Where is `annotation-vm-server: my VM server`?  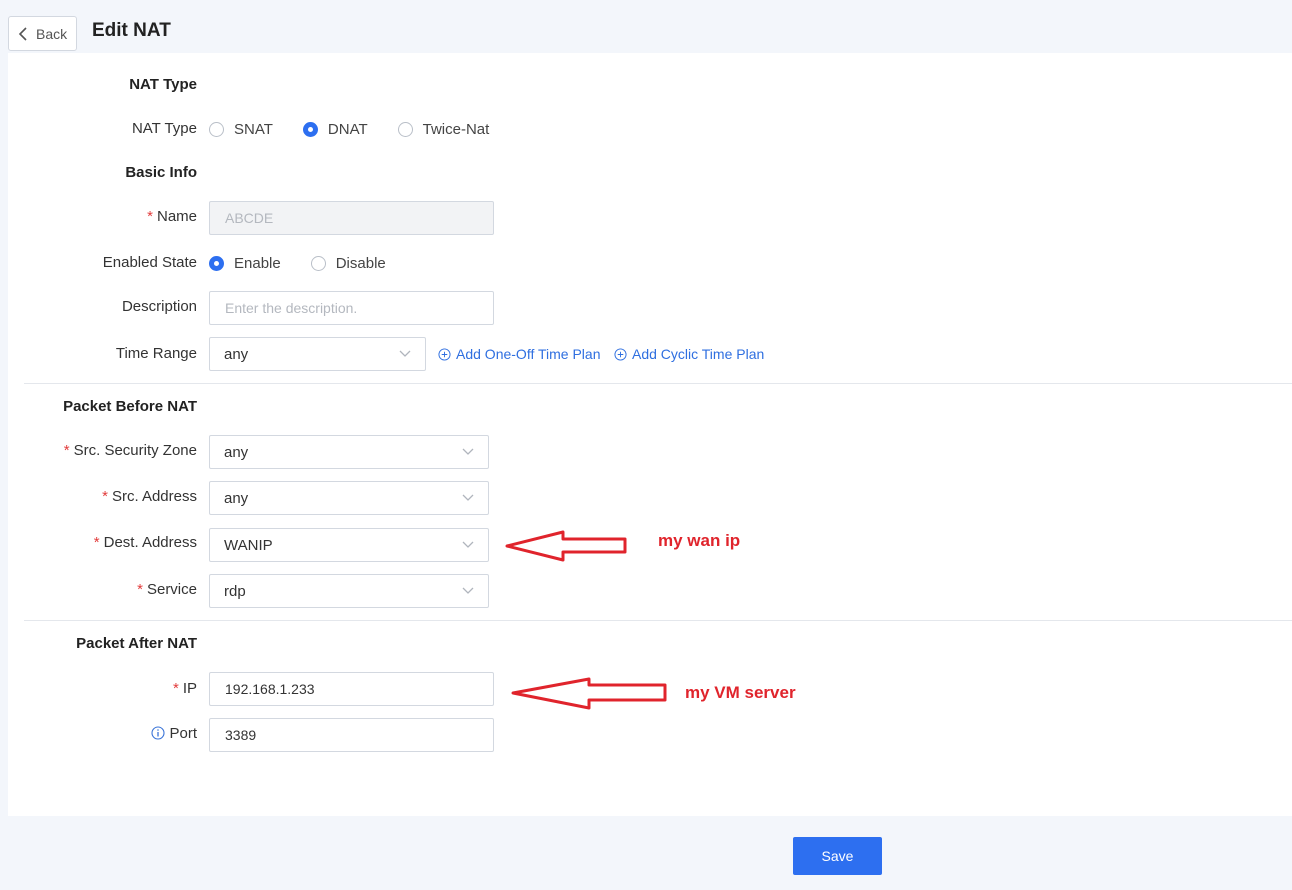 annotation-vm-server: my VM server is located at coordinates (740, 692).